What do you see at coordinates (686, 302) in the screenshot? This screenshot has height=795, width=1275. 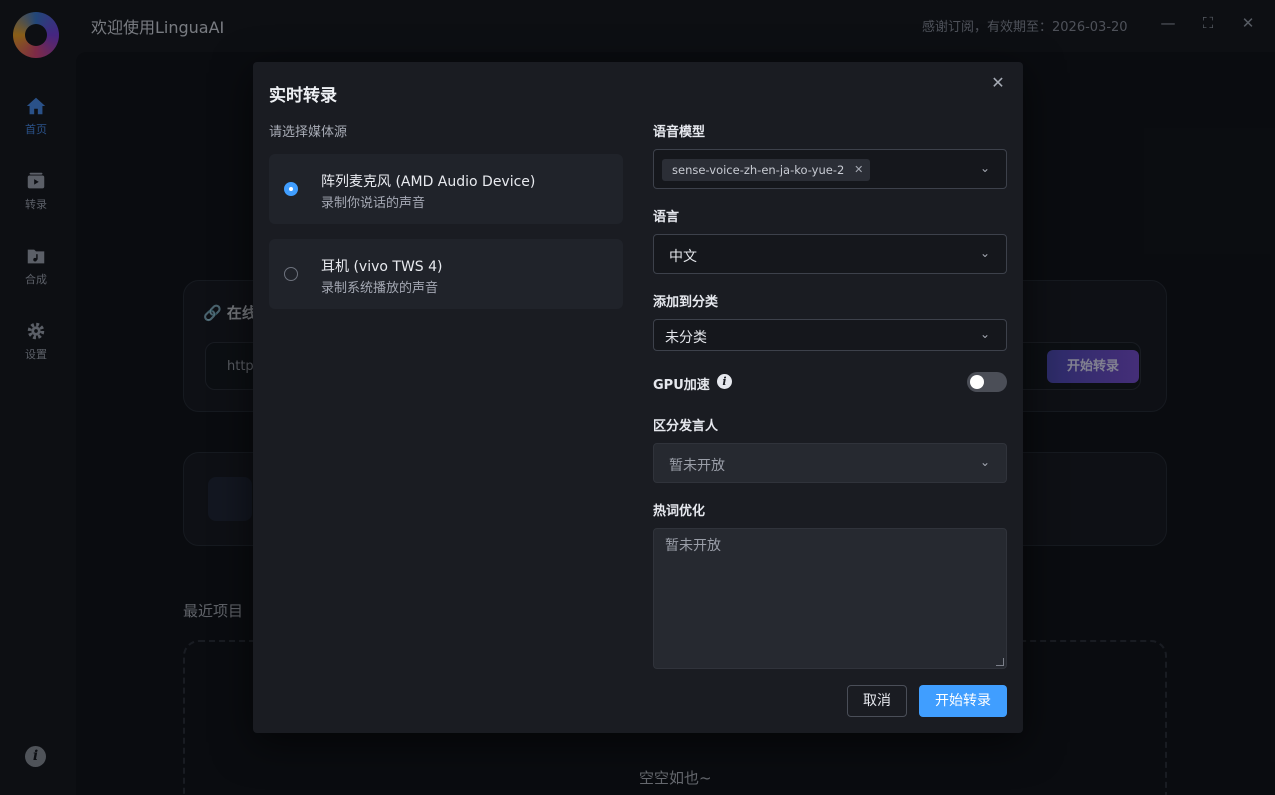 I see `category-label: 添加到分类` at bounding box center [686, 302].